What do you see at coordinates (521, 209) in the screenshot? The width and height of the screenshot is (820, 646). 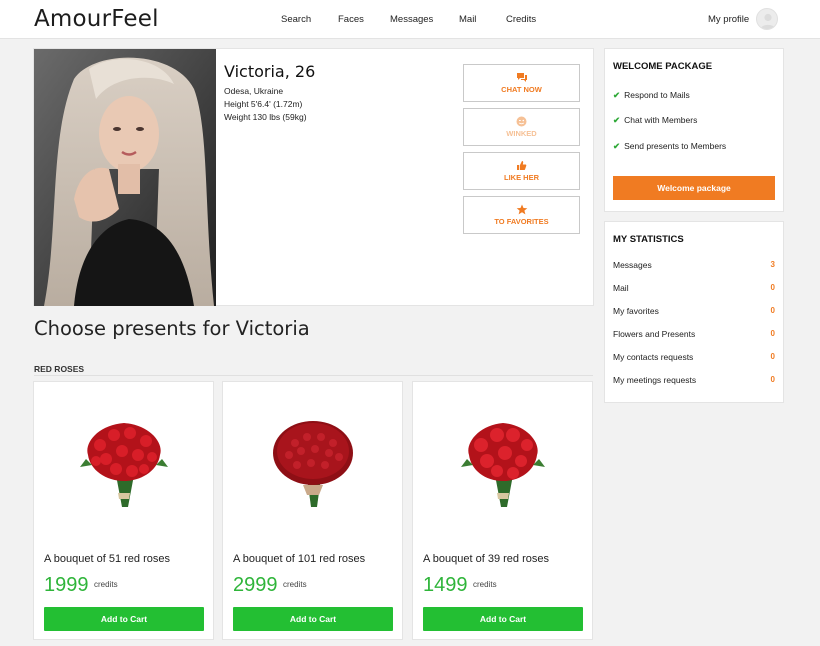 I see `star-icon` at bounding box center [521, 209].